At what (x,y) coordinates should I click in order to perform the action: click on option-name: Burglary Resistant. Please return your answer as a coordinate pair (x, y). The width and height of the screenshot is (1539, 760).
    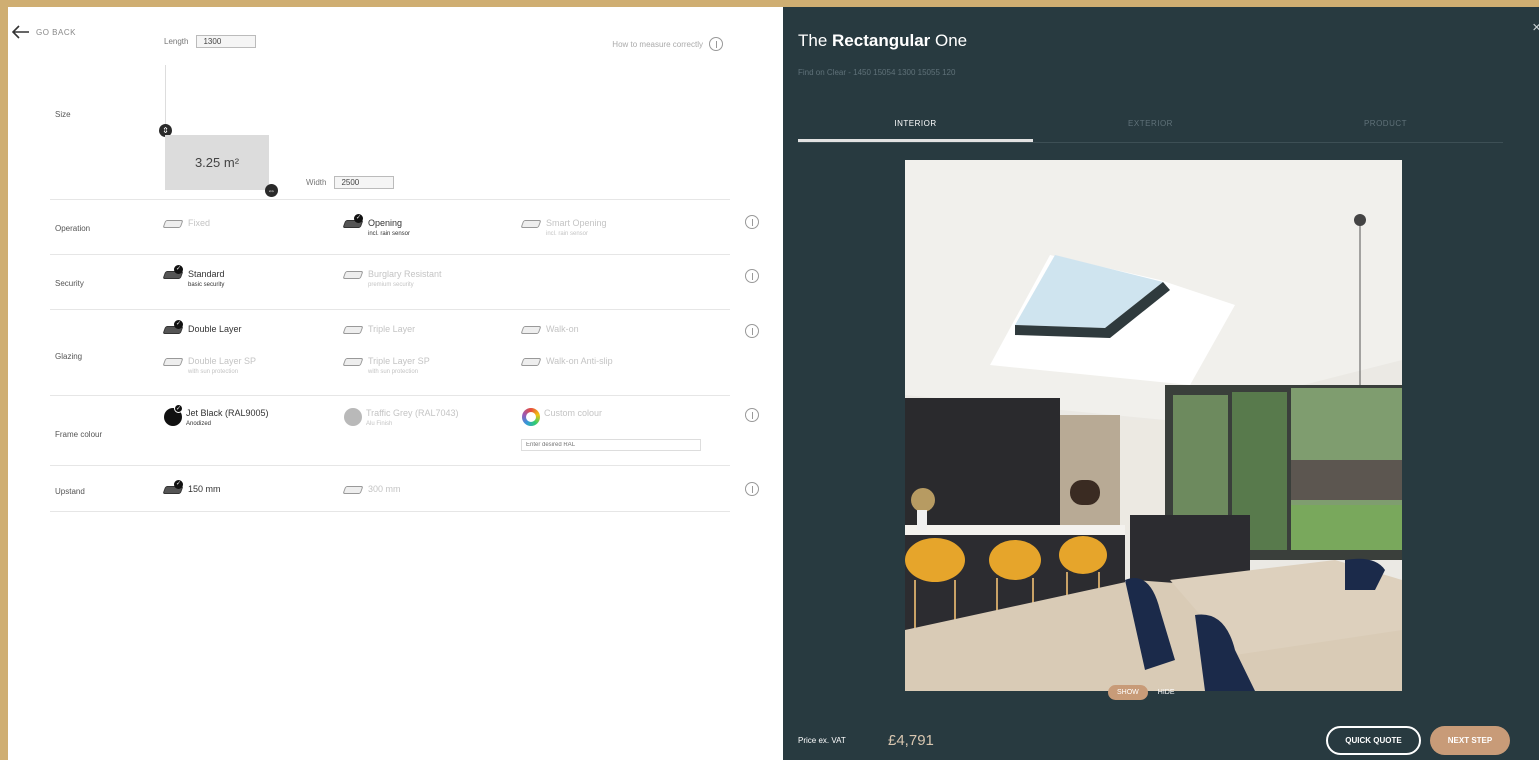
    Looking at the image, I should click on (405, 274).